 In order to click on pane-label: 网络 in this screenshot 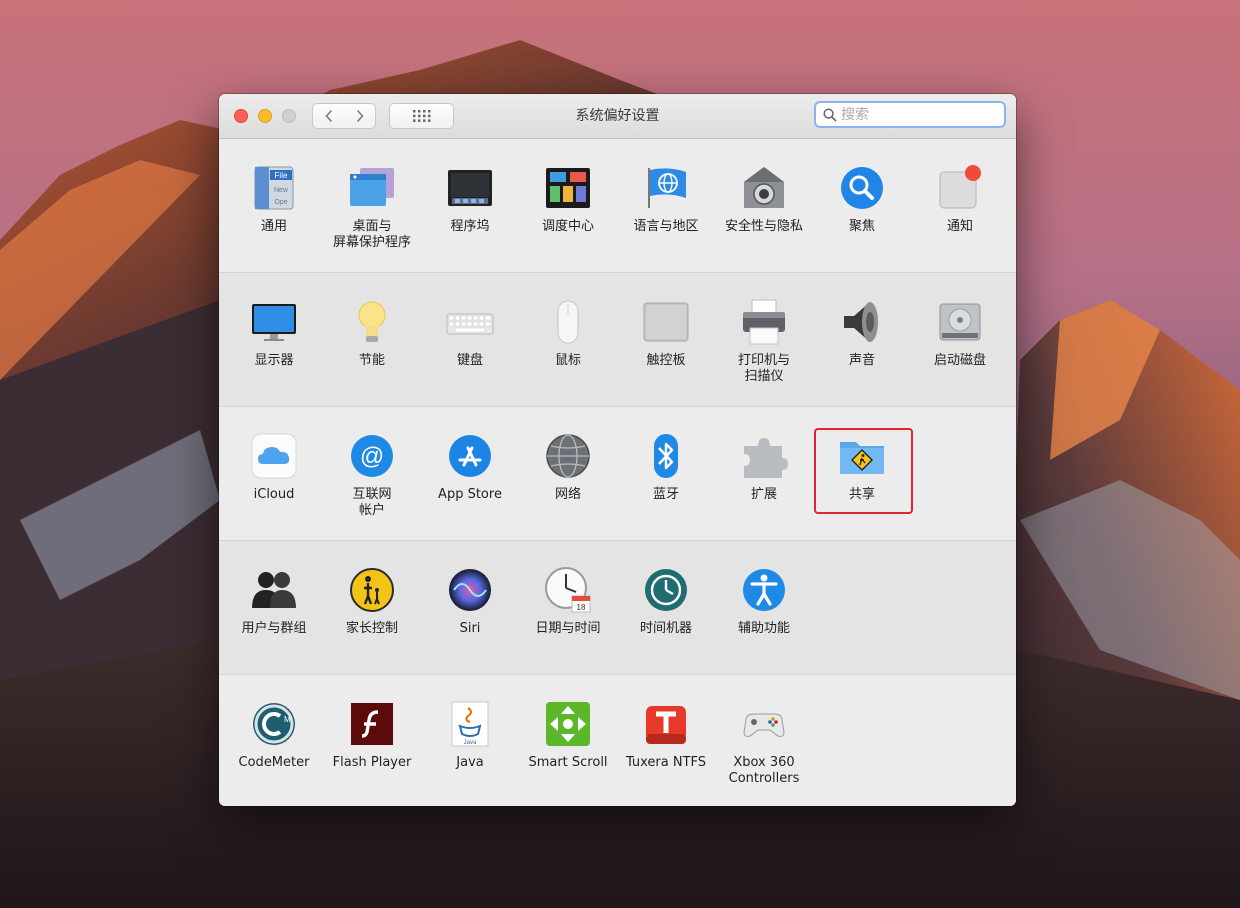, I will do `click(567, 494)`.